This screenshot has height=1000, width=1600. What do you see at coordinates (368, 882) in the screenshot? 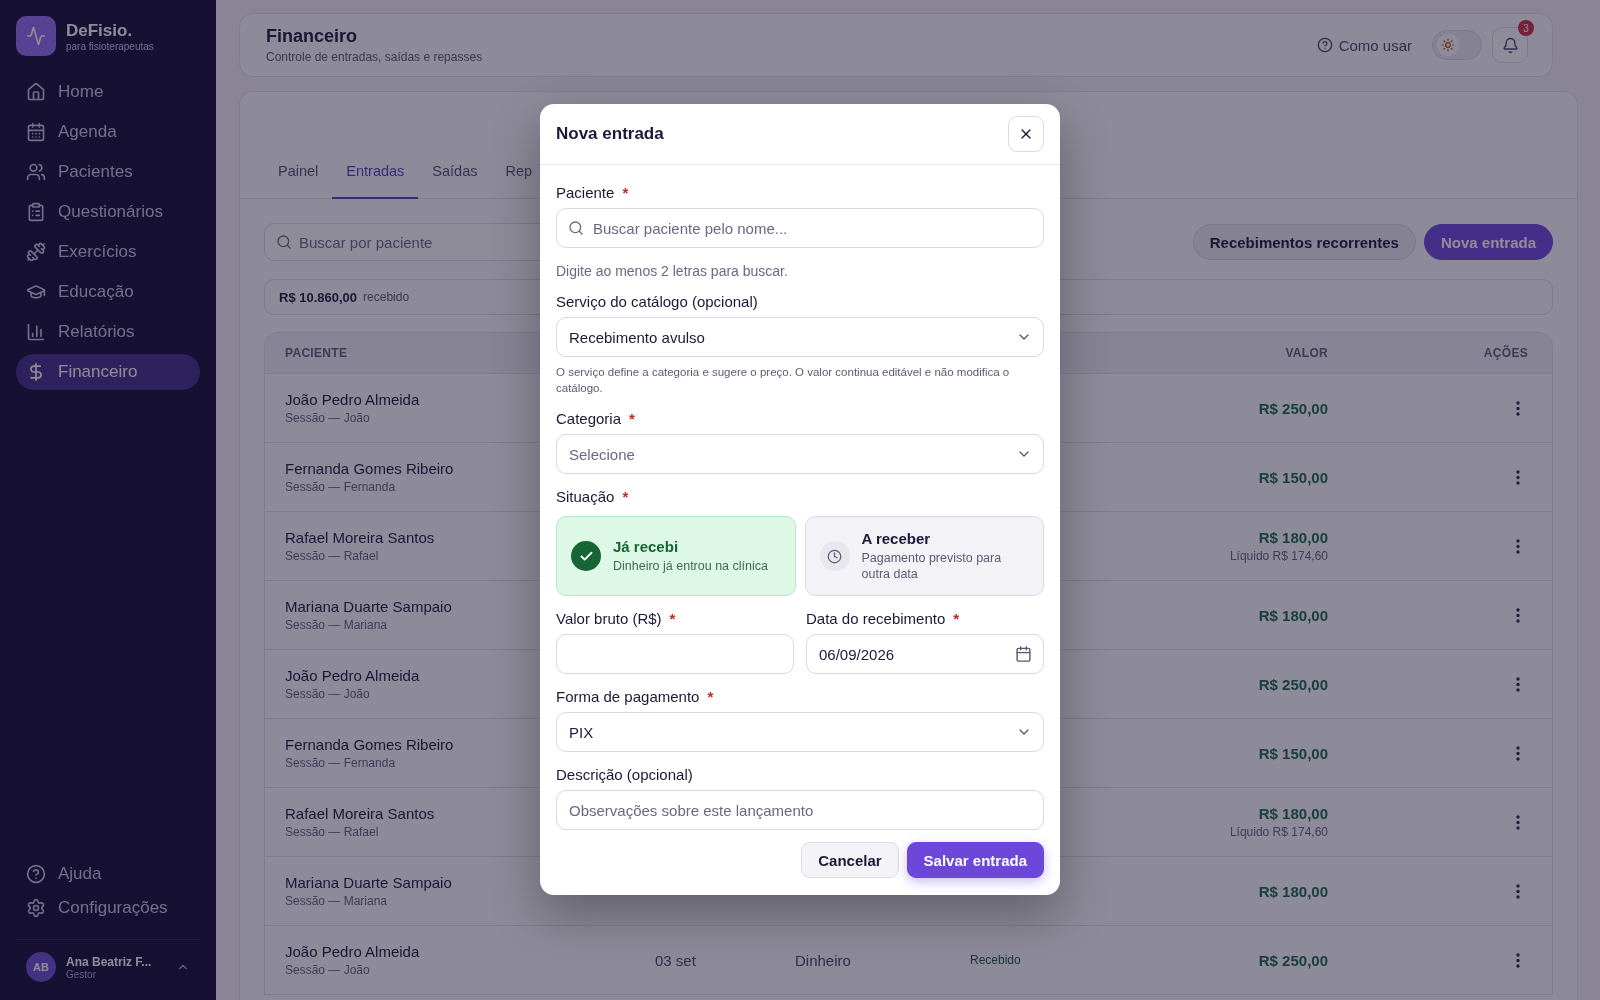
I see `patient-name: Mariana Duarte Sampaio` at bounding box center [368, 882].